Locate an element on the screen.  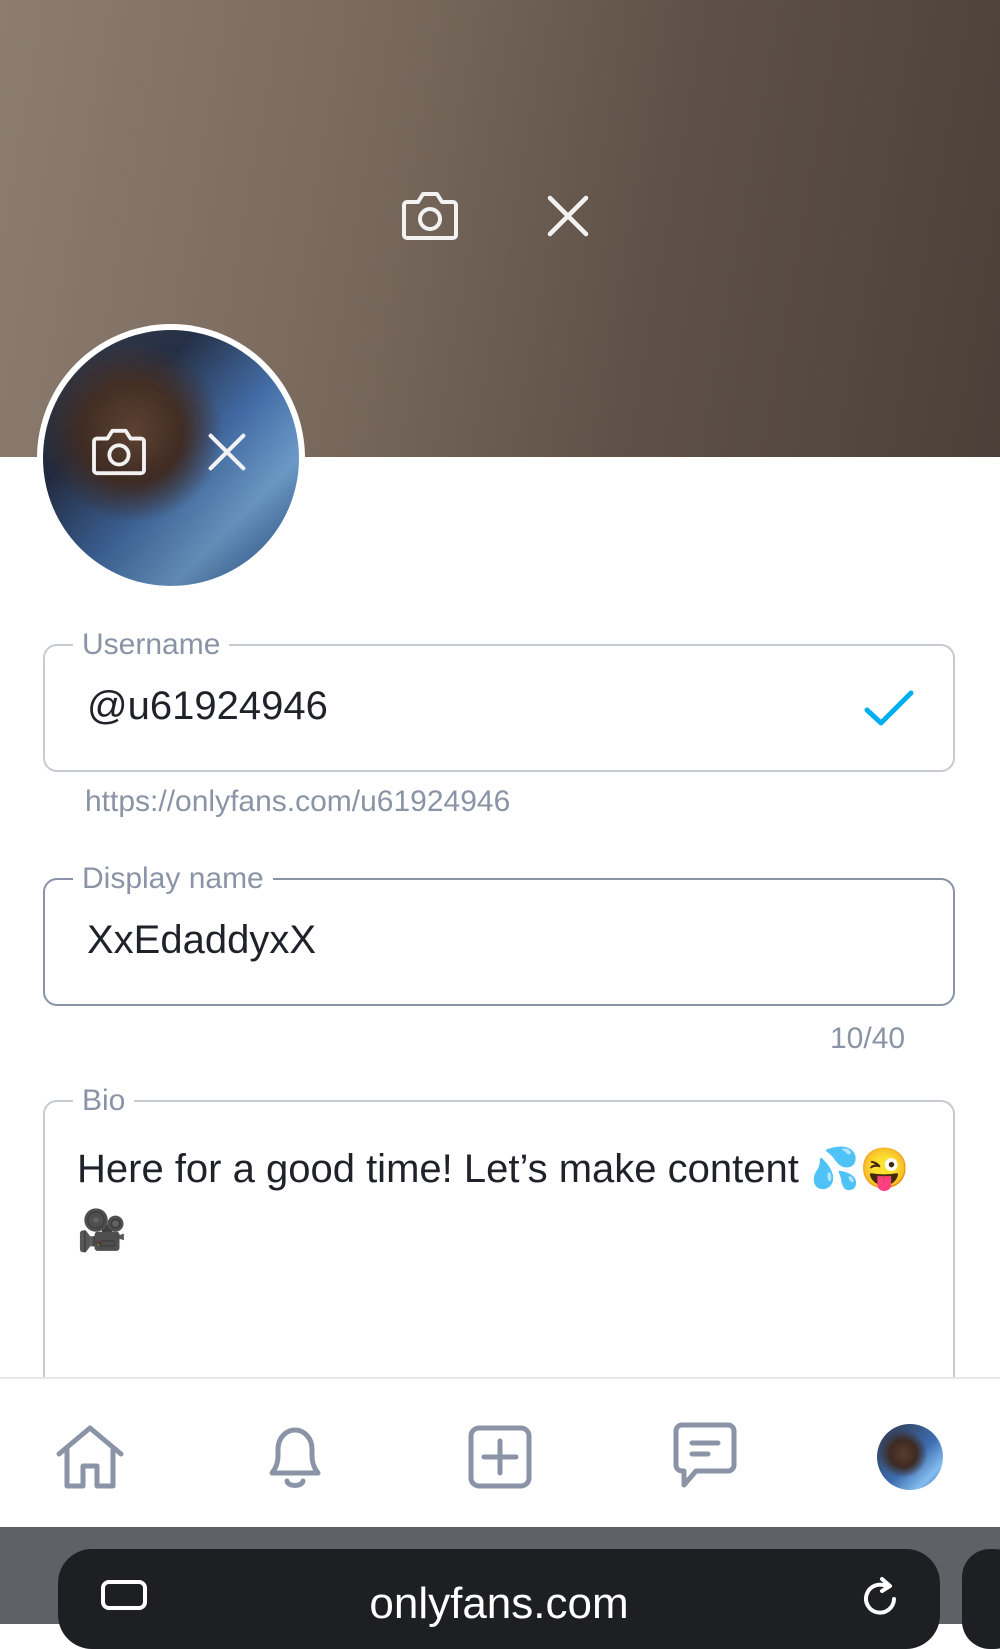
bottom-nav is located at coordinates (500, 1453).